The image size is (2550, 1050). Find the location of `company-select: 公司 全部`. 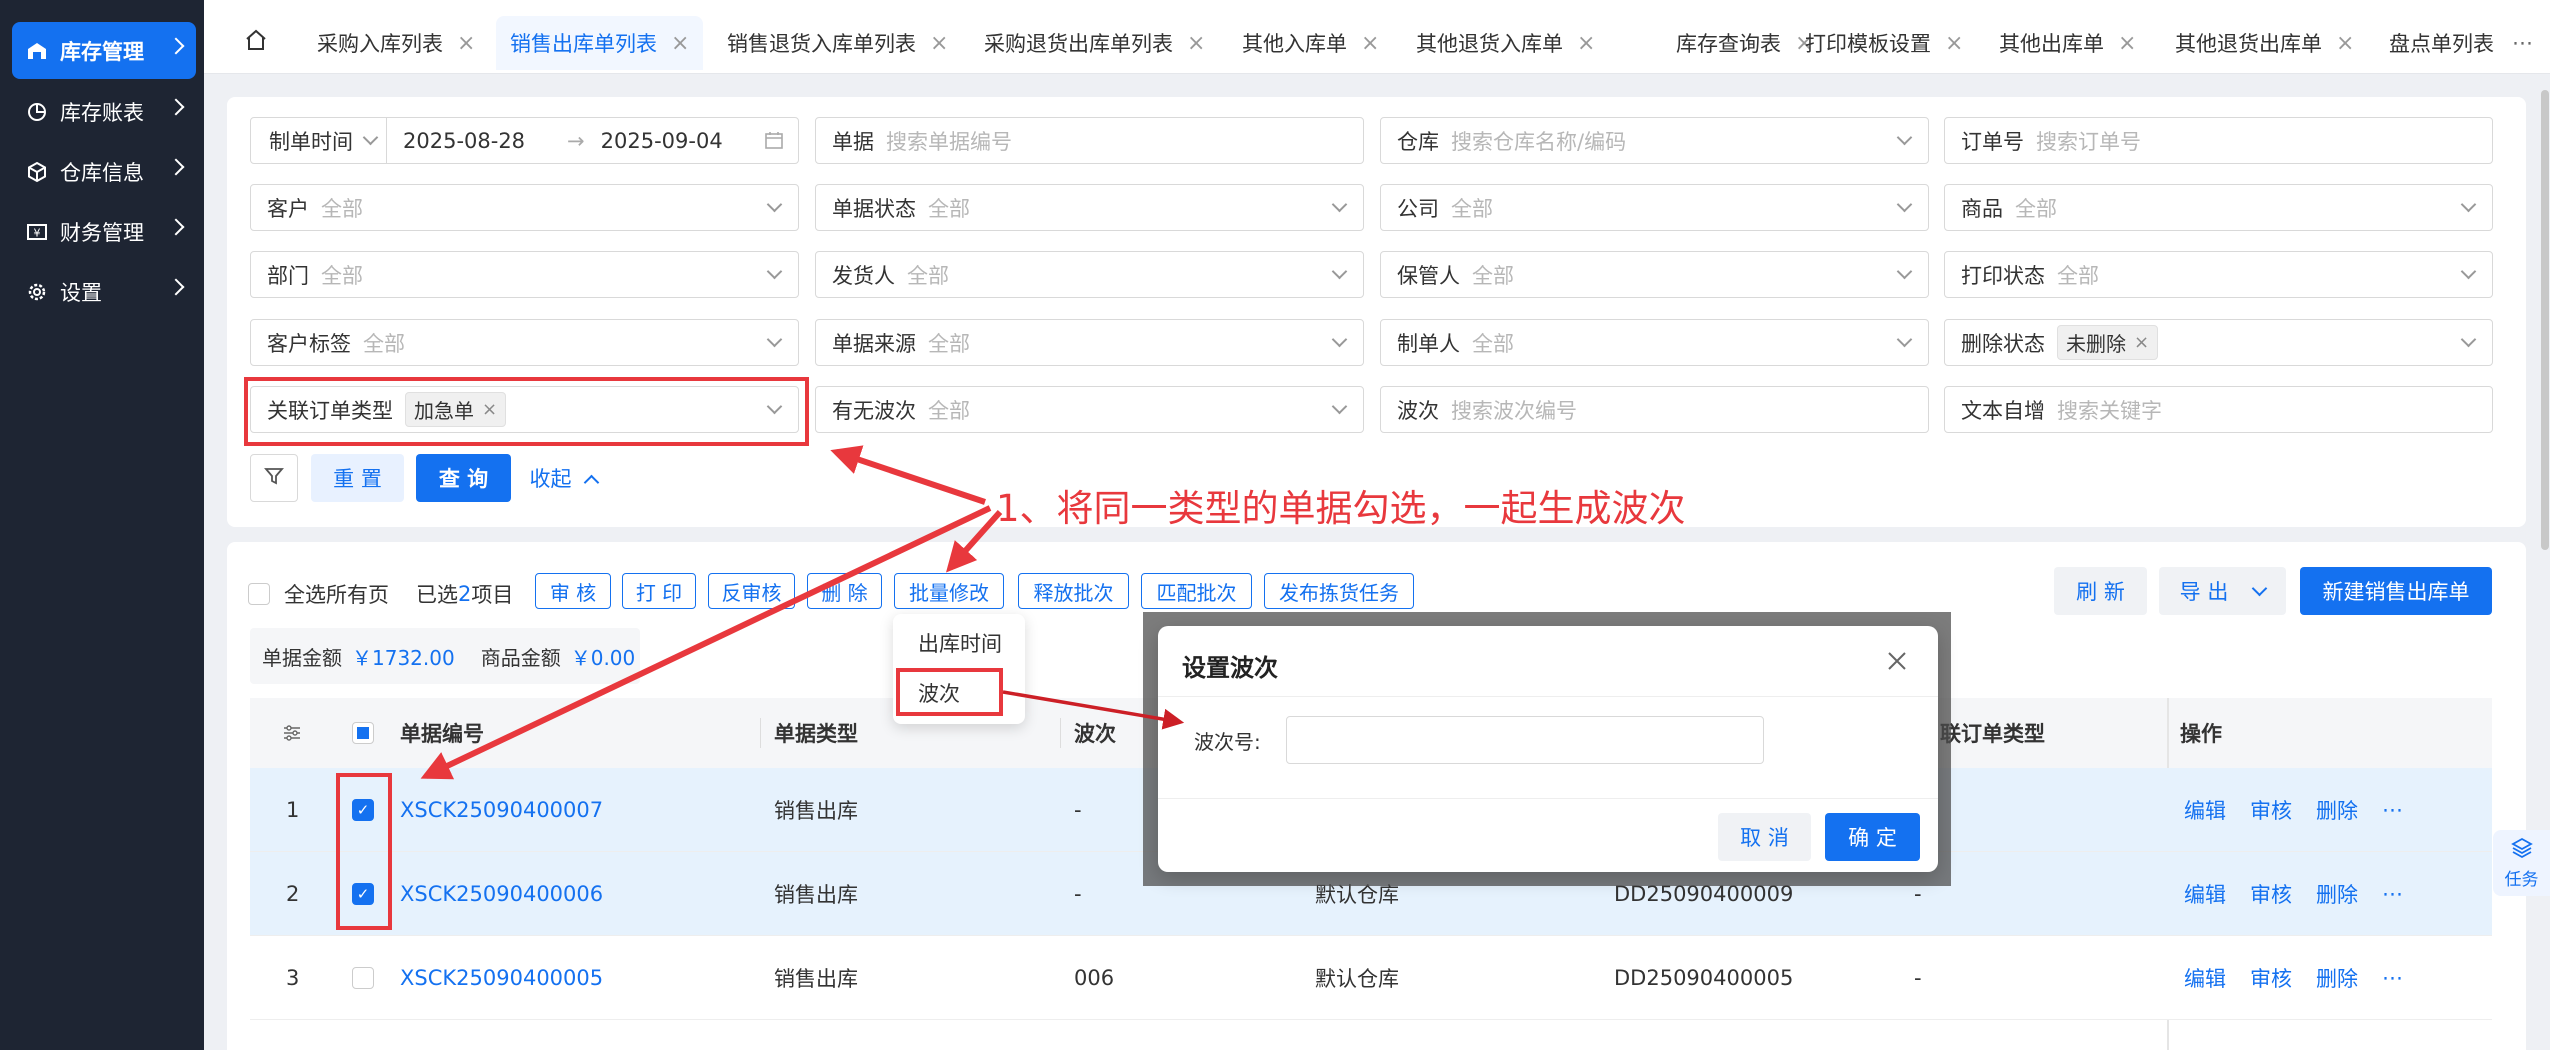

company-select: 公司 全部 is located at coordinates (1654, 207).